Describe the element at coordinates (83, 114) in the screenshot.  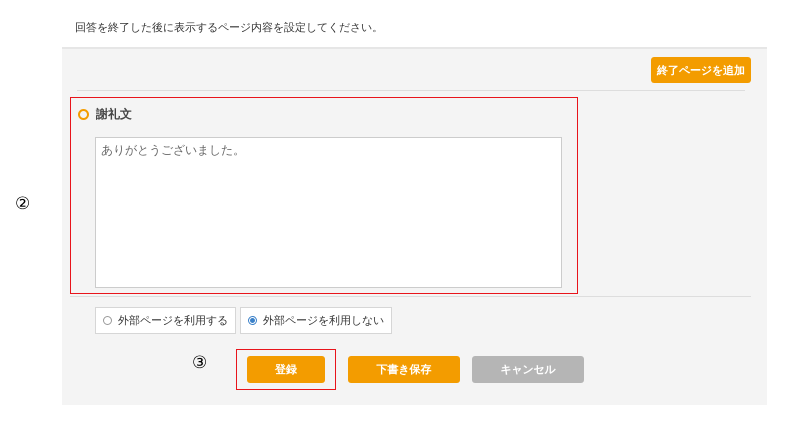
I see `ring-icon` at that location.